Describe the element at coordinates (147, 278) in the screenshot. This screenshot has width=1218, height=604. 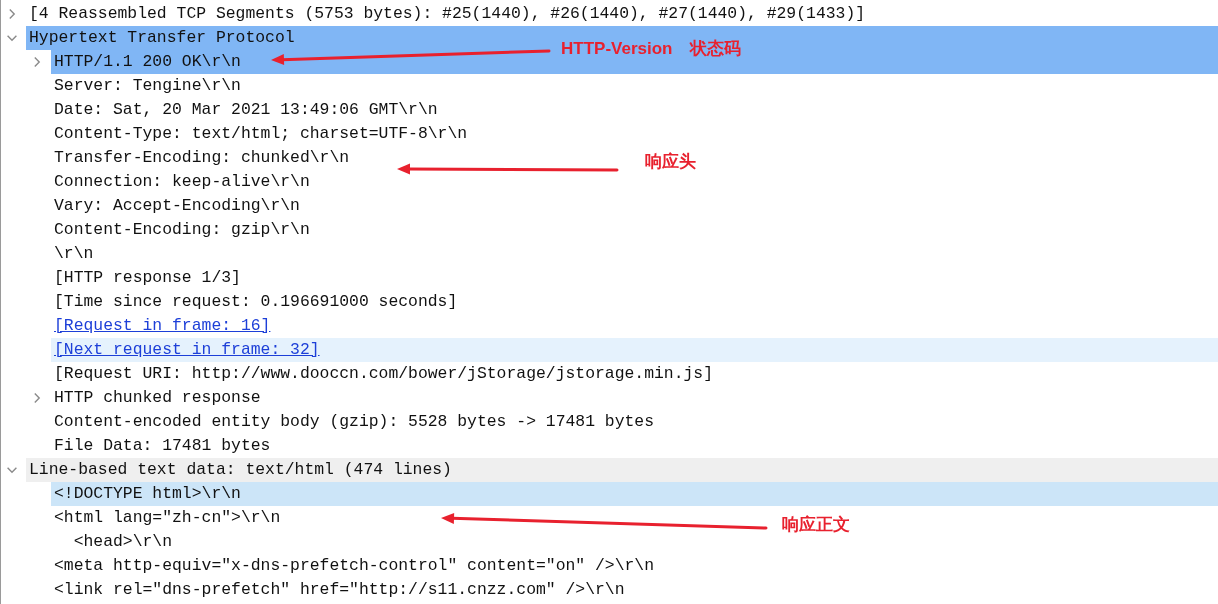
I see `tree-item: [HTTP response 1/3]` at that location.